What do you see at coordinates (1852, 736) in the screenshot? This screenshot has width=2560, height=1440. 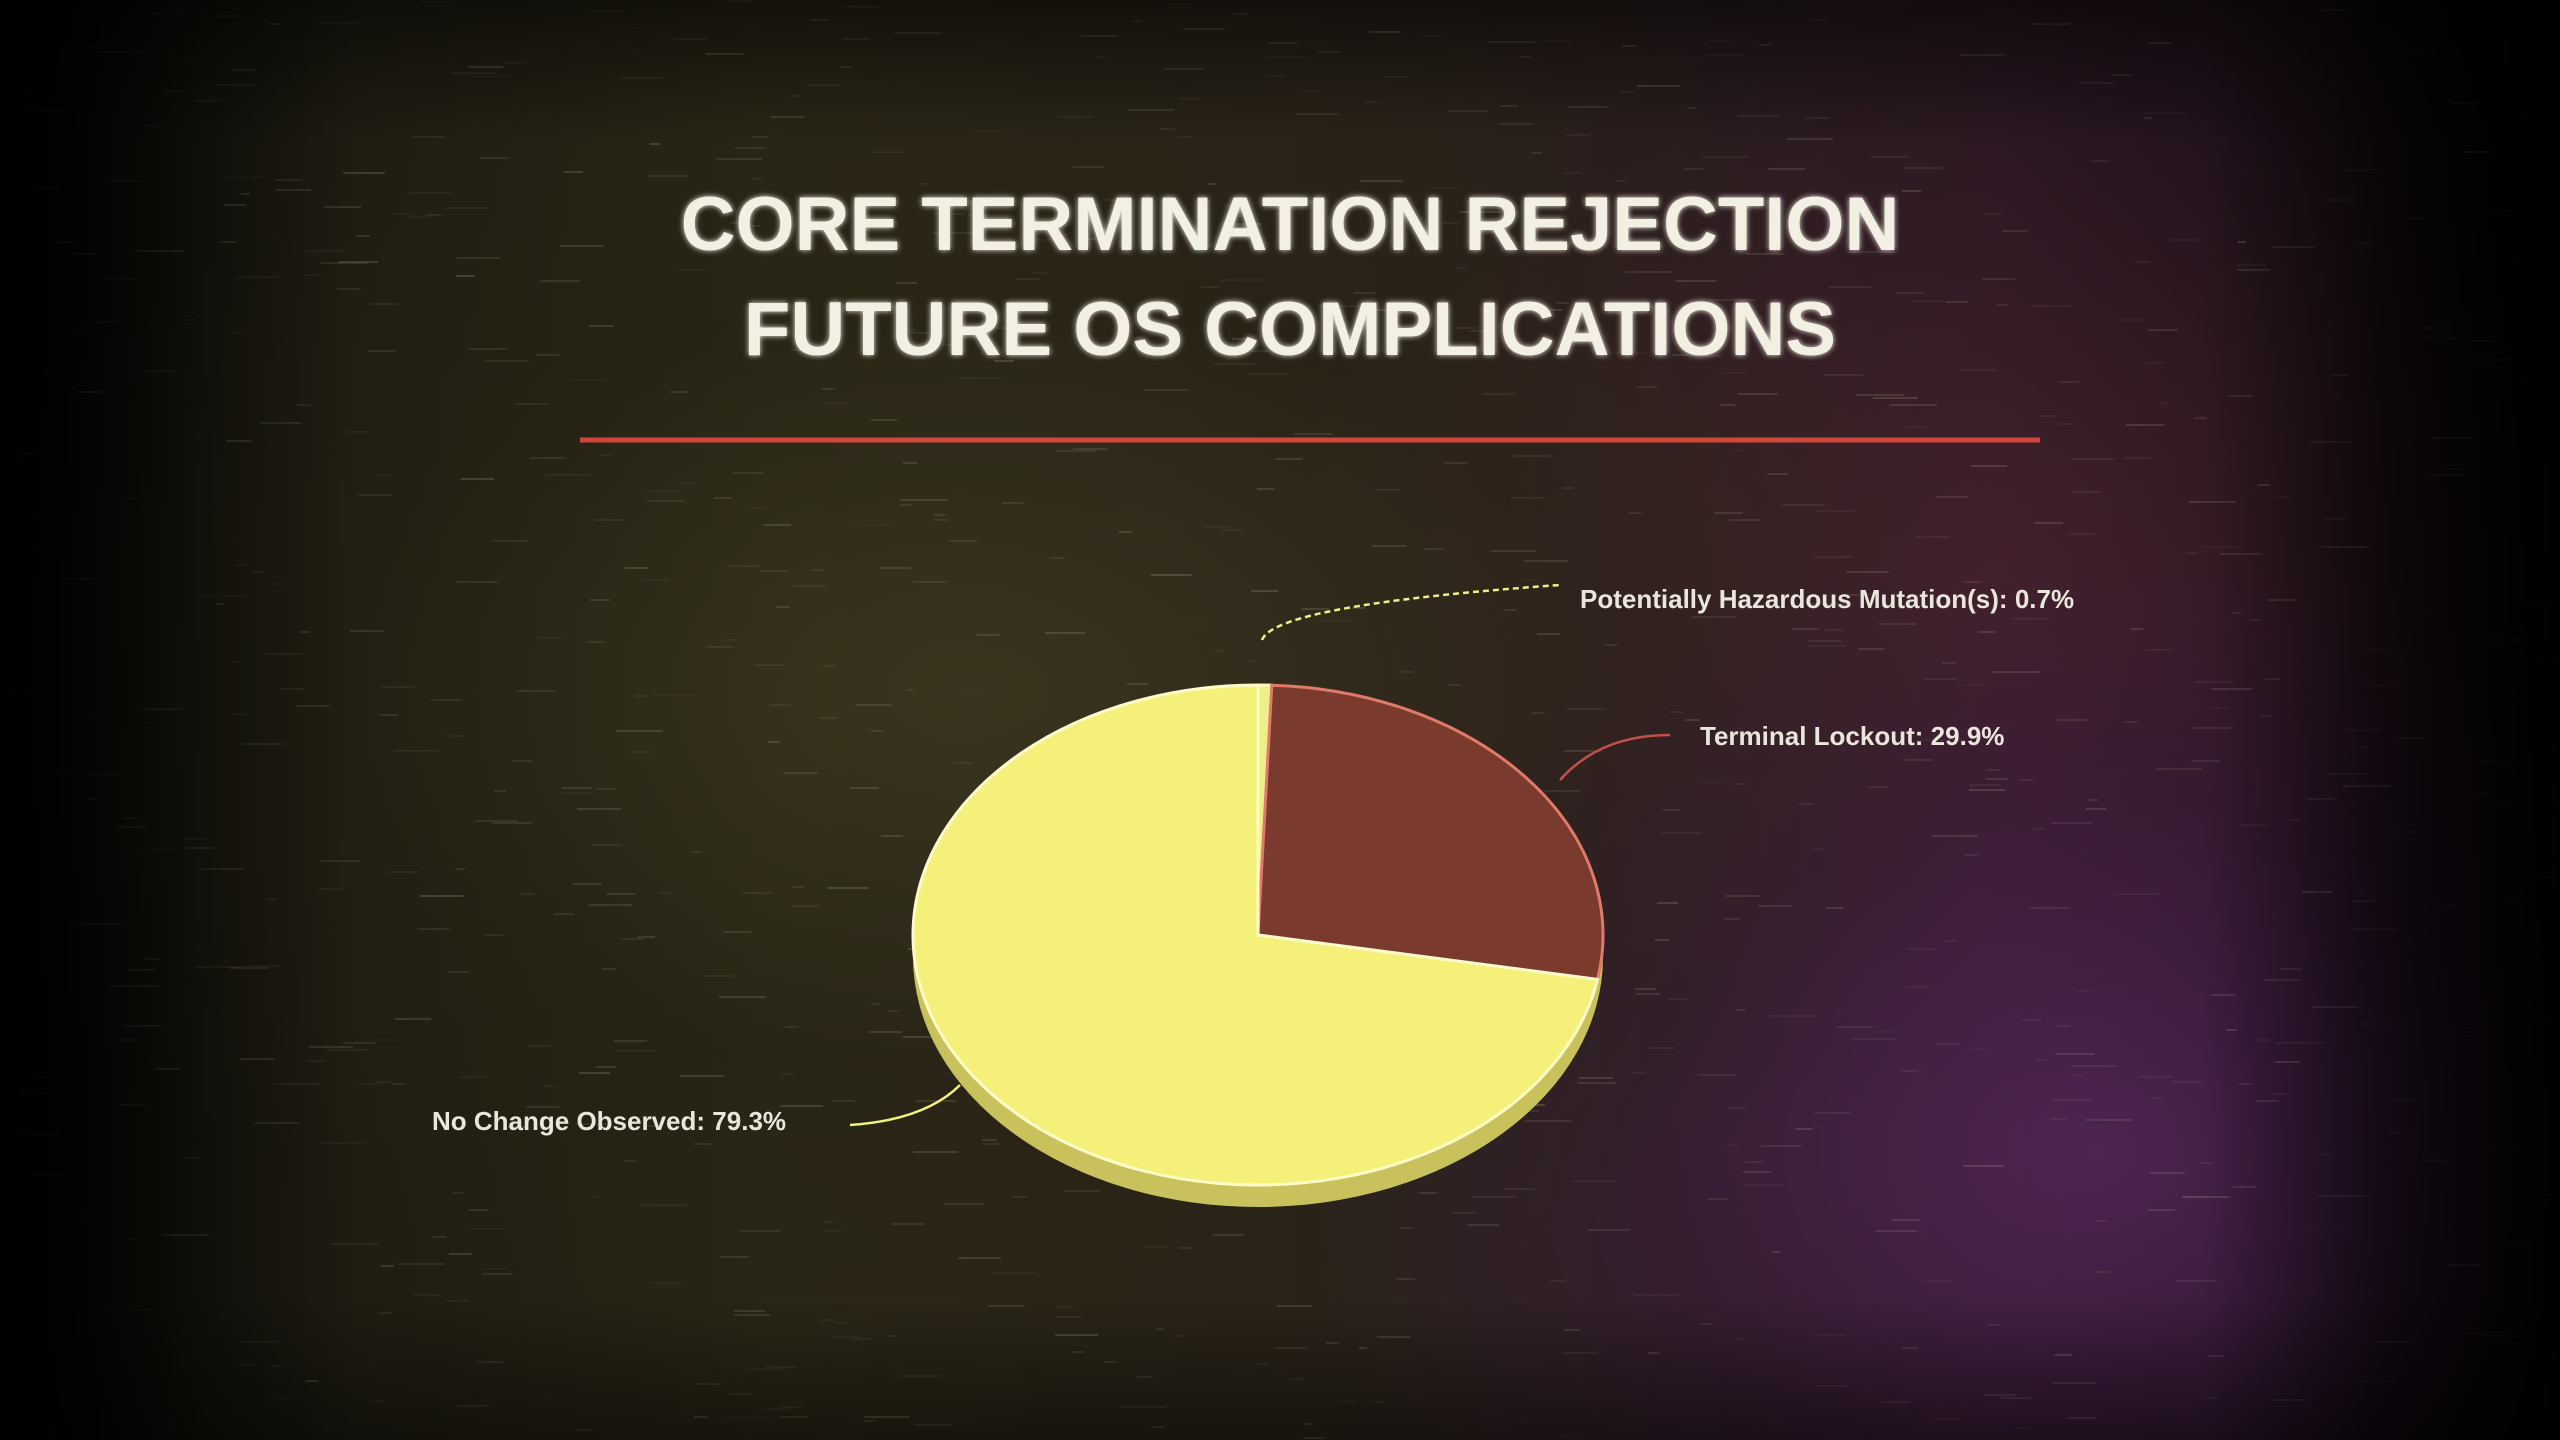 I see `callout-label-terminal-lockout: Terminal Lockout: 29.9%` at bounding box center [1852, 736].